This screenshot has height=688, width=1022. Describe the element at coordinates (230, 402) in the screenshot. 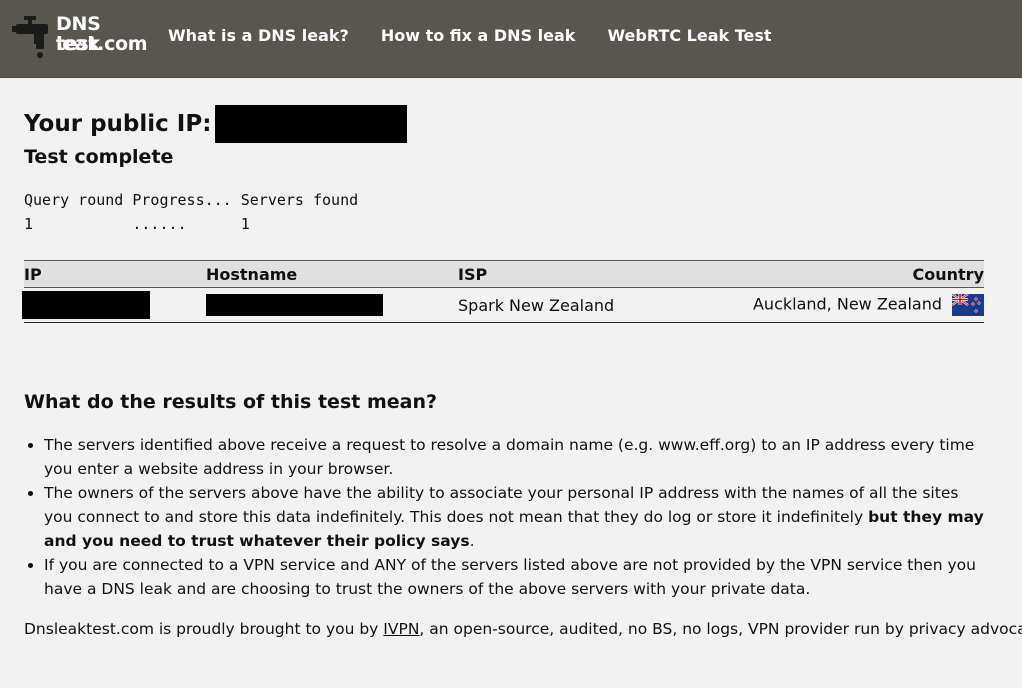

I see `results-meaning-heading: What do the results of this test mean?` at that location.